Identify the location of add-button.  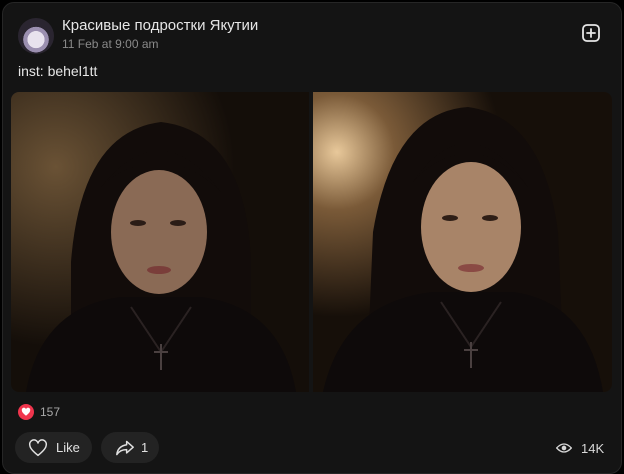
(591, 33).